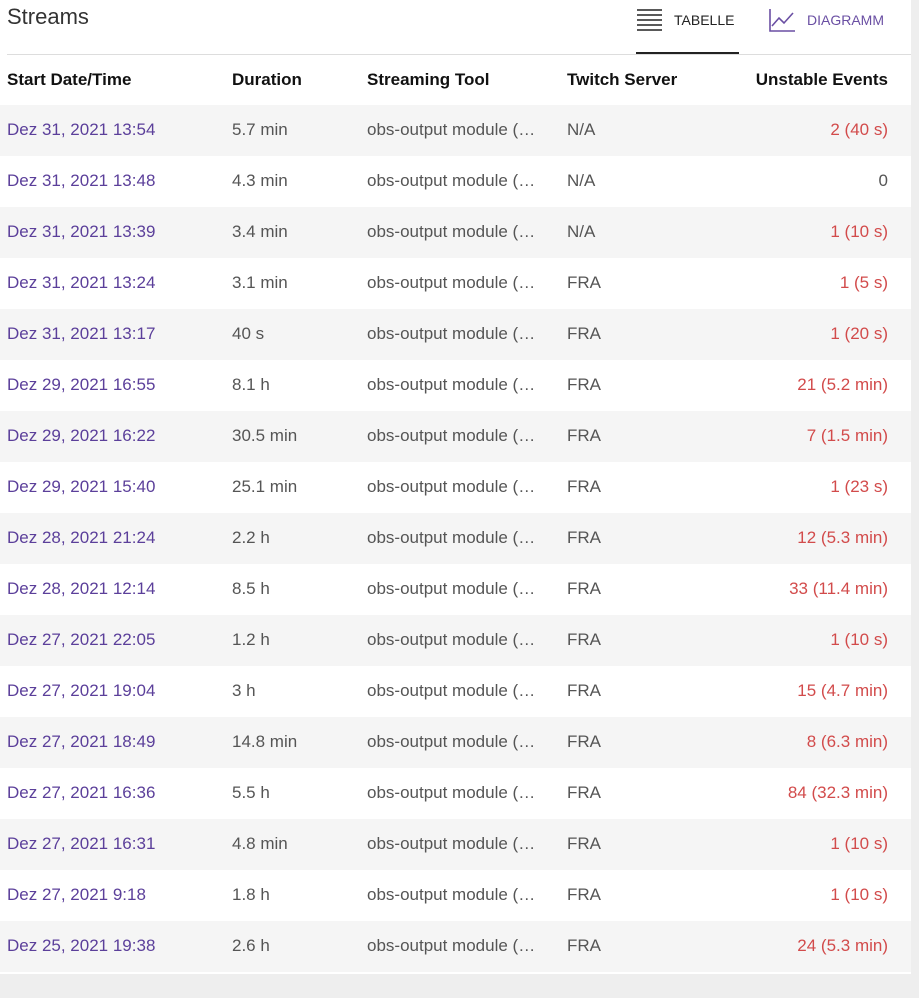 This screenshot has width=919, height=998. What do you see at coordinates (622, 79) in the screenshot?
I see `column-header-server: Twitch Server` at bounding box center [622, 79].